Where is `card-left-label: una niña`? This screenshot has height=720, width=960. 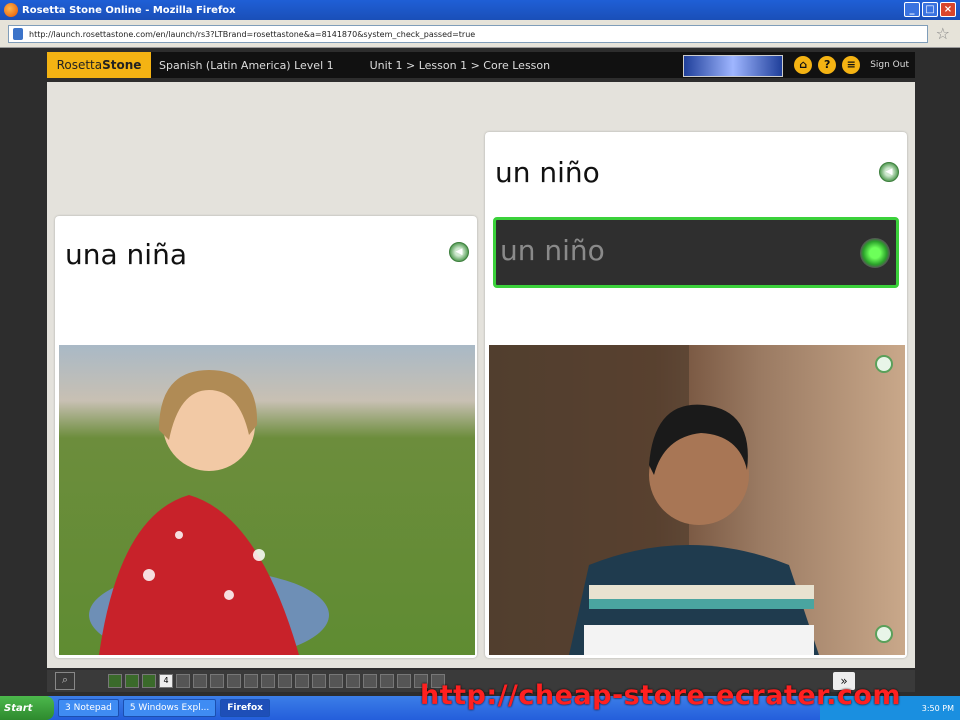 card-left-label: una niña is located at coordinates (126, 254).